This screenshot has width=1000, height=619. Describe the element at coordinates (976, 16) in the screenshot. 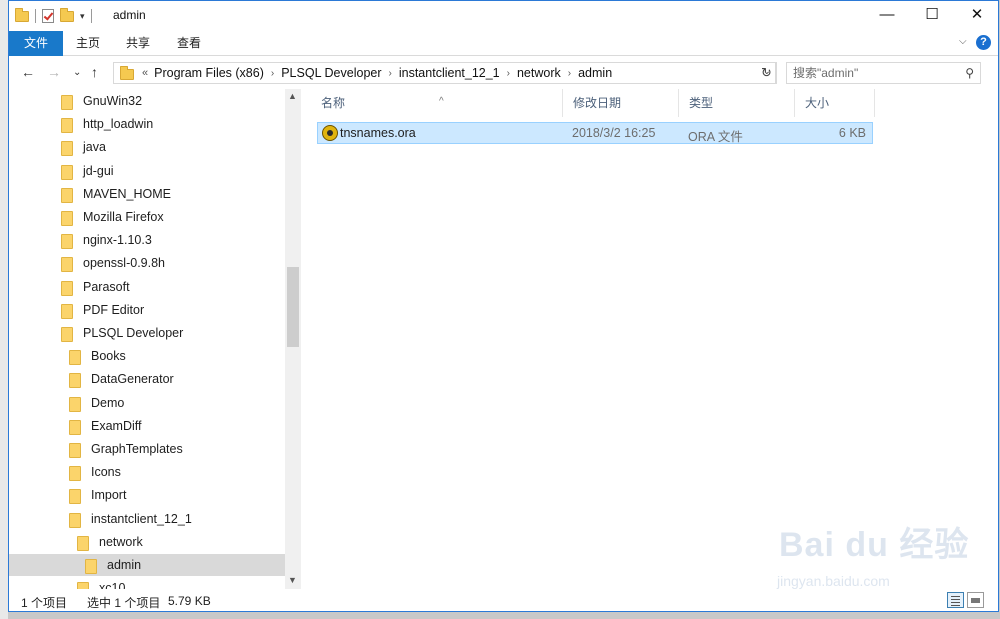

I see `close-button: ✕` at that location.